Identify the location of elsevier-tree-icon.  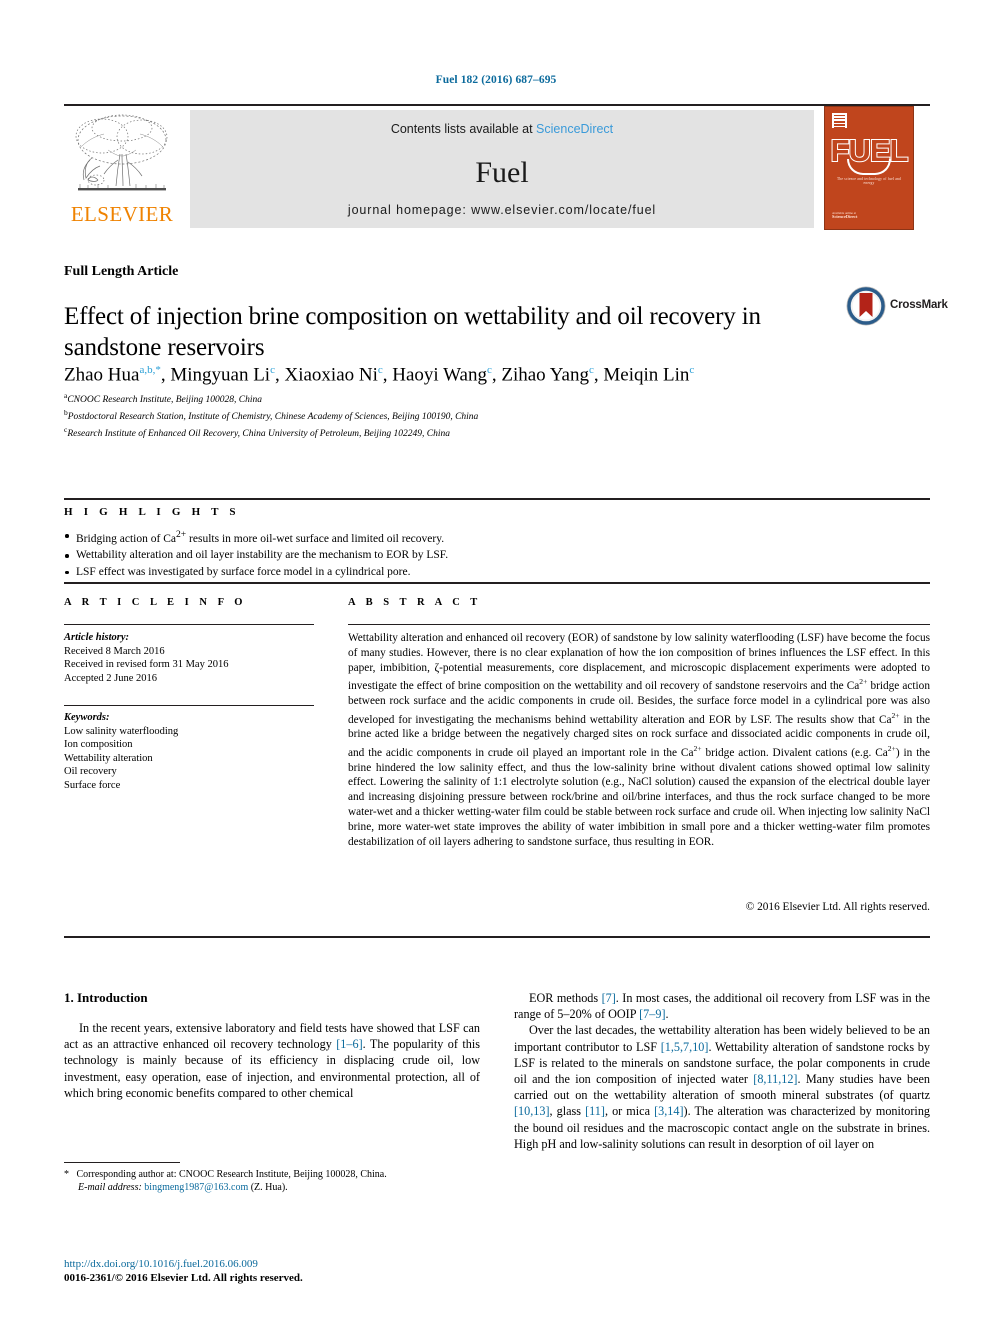
(121, 152).